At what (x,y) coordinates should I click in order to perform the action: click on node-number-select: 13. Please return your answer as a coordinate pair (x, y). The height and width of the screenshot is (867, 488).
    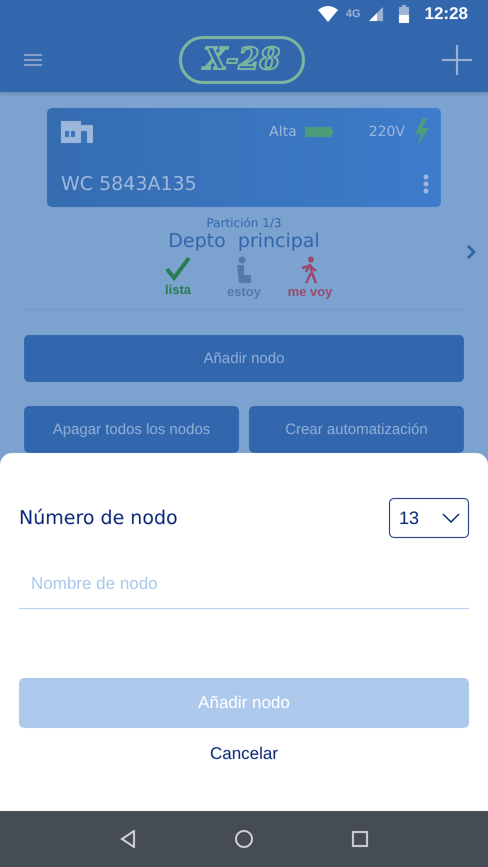
    Looking at the image, I should click on (429, 518).